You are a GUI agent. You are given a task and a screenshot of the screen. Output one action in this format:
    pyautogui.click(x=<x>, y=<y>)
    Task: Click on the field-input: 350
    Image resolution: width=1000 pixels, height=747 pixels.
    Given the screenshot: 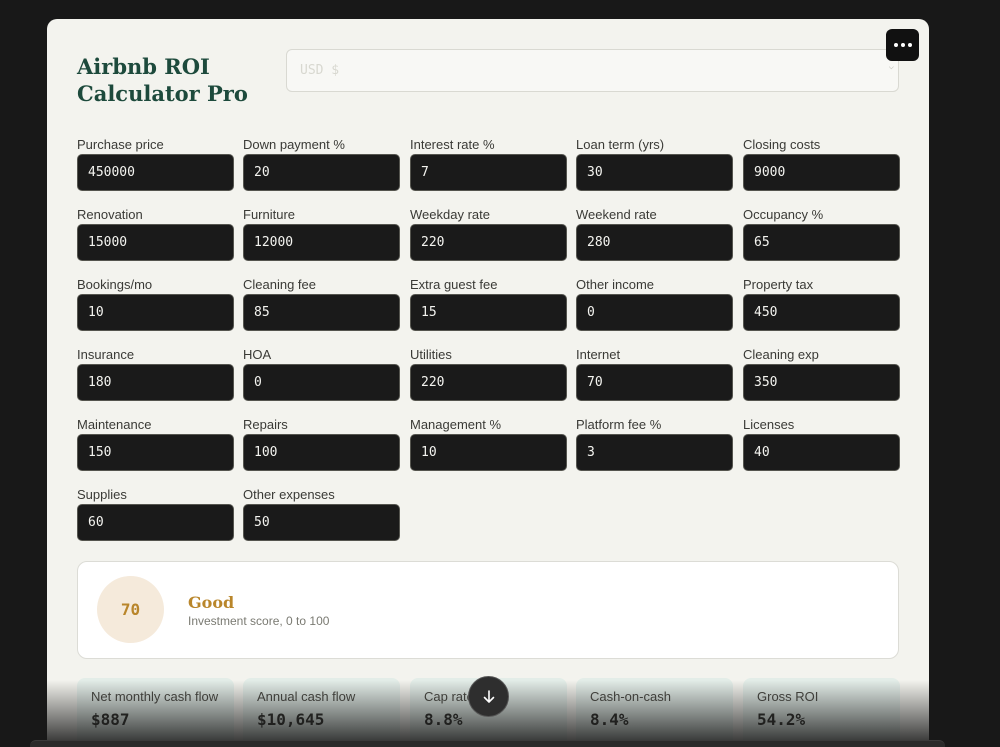 What is the action you would take?
    pyautogui.click(x=821, y=382)
    